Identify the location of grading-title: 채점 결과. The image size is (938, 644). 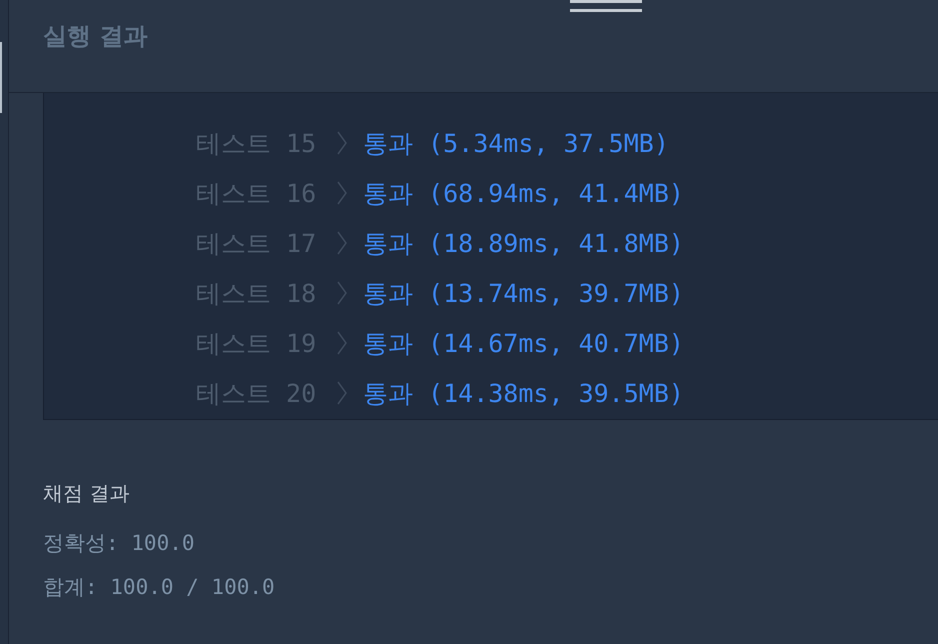
(86, 493).